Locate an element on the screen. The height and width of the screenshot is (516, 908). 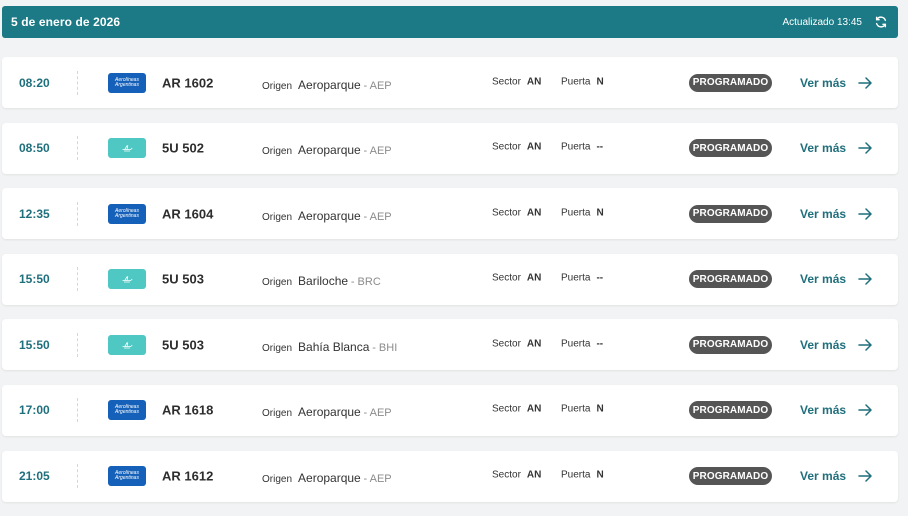
last-updated: Actualizado 13:45 is located at coordinates (822, 22).